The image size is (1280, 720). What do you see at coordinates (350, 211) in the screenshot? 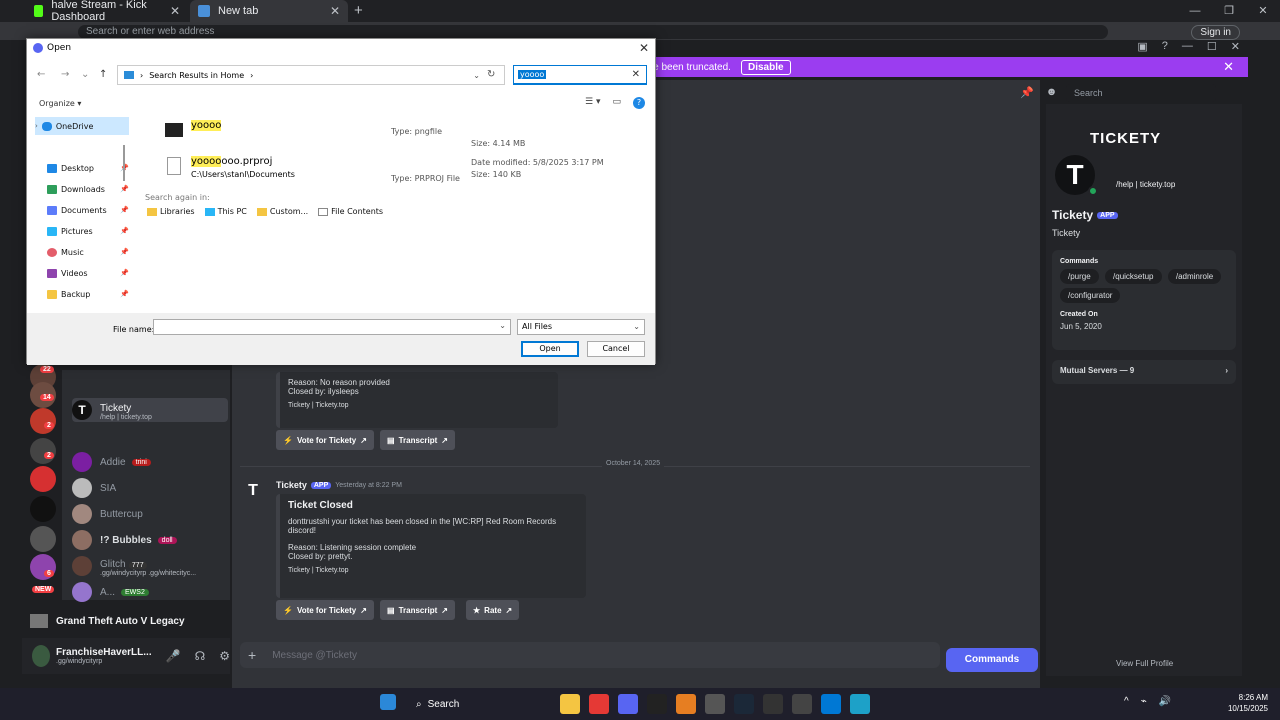
I see `search-file-contents-link: File Contents` at bounding box center [350, 211].